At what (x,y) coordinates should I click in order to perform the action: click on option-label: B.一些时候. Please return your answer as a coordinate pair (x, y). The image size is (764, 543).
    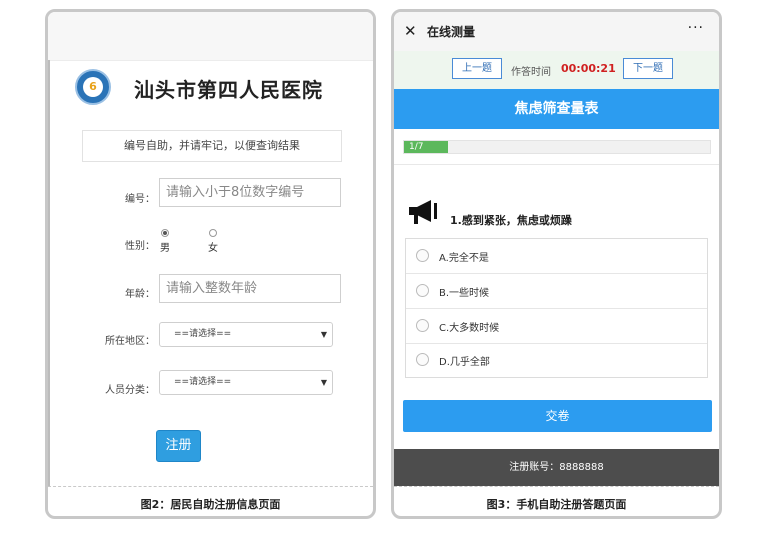
    Looking at the image, I should click on (464, 293).